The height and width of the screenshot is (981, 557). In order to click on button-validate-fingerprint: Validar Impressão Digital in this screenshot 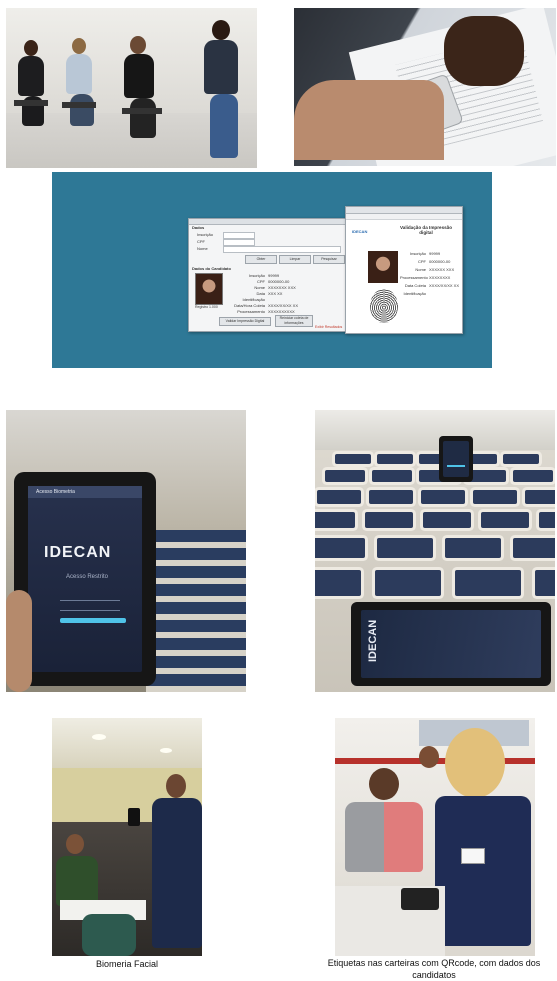, I will do `click(245, 321)`.